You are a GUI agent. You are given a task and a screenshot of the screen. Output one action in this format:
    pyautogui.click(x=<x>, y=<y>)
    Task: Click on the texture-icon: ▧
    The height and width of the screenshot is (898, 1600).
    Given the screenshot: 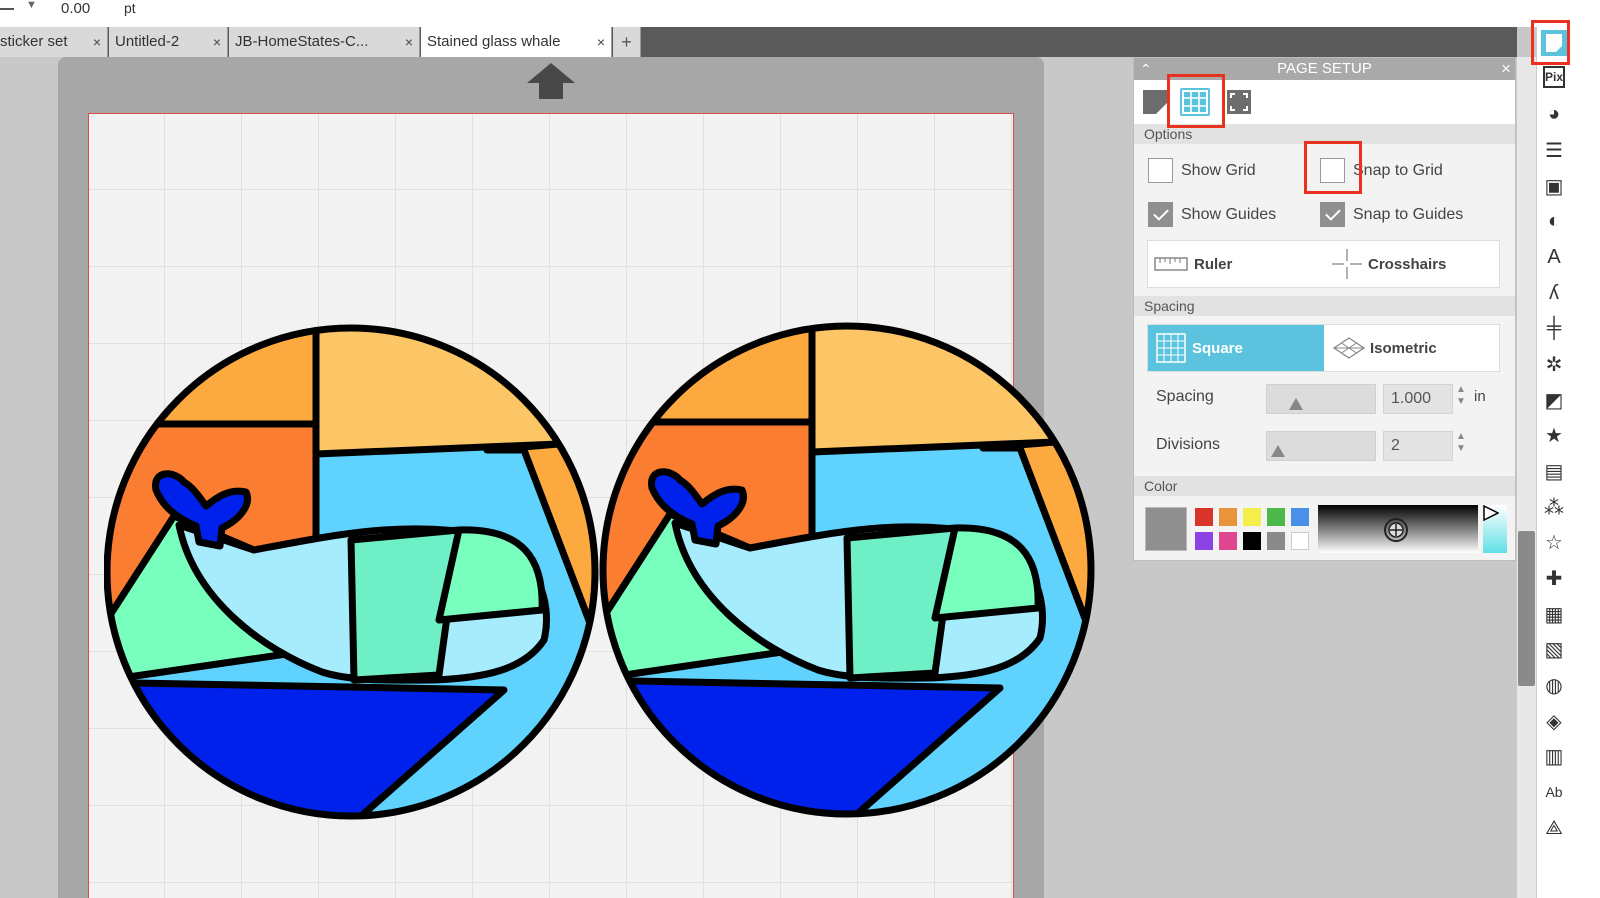 What is the action you would take?
    pyautogui.click(x=1554, y=649)
    